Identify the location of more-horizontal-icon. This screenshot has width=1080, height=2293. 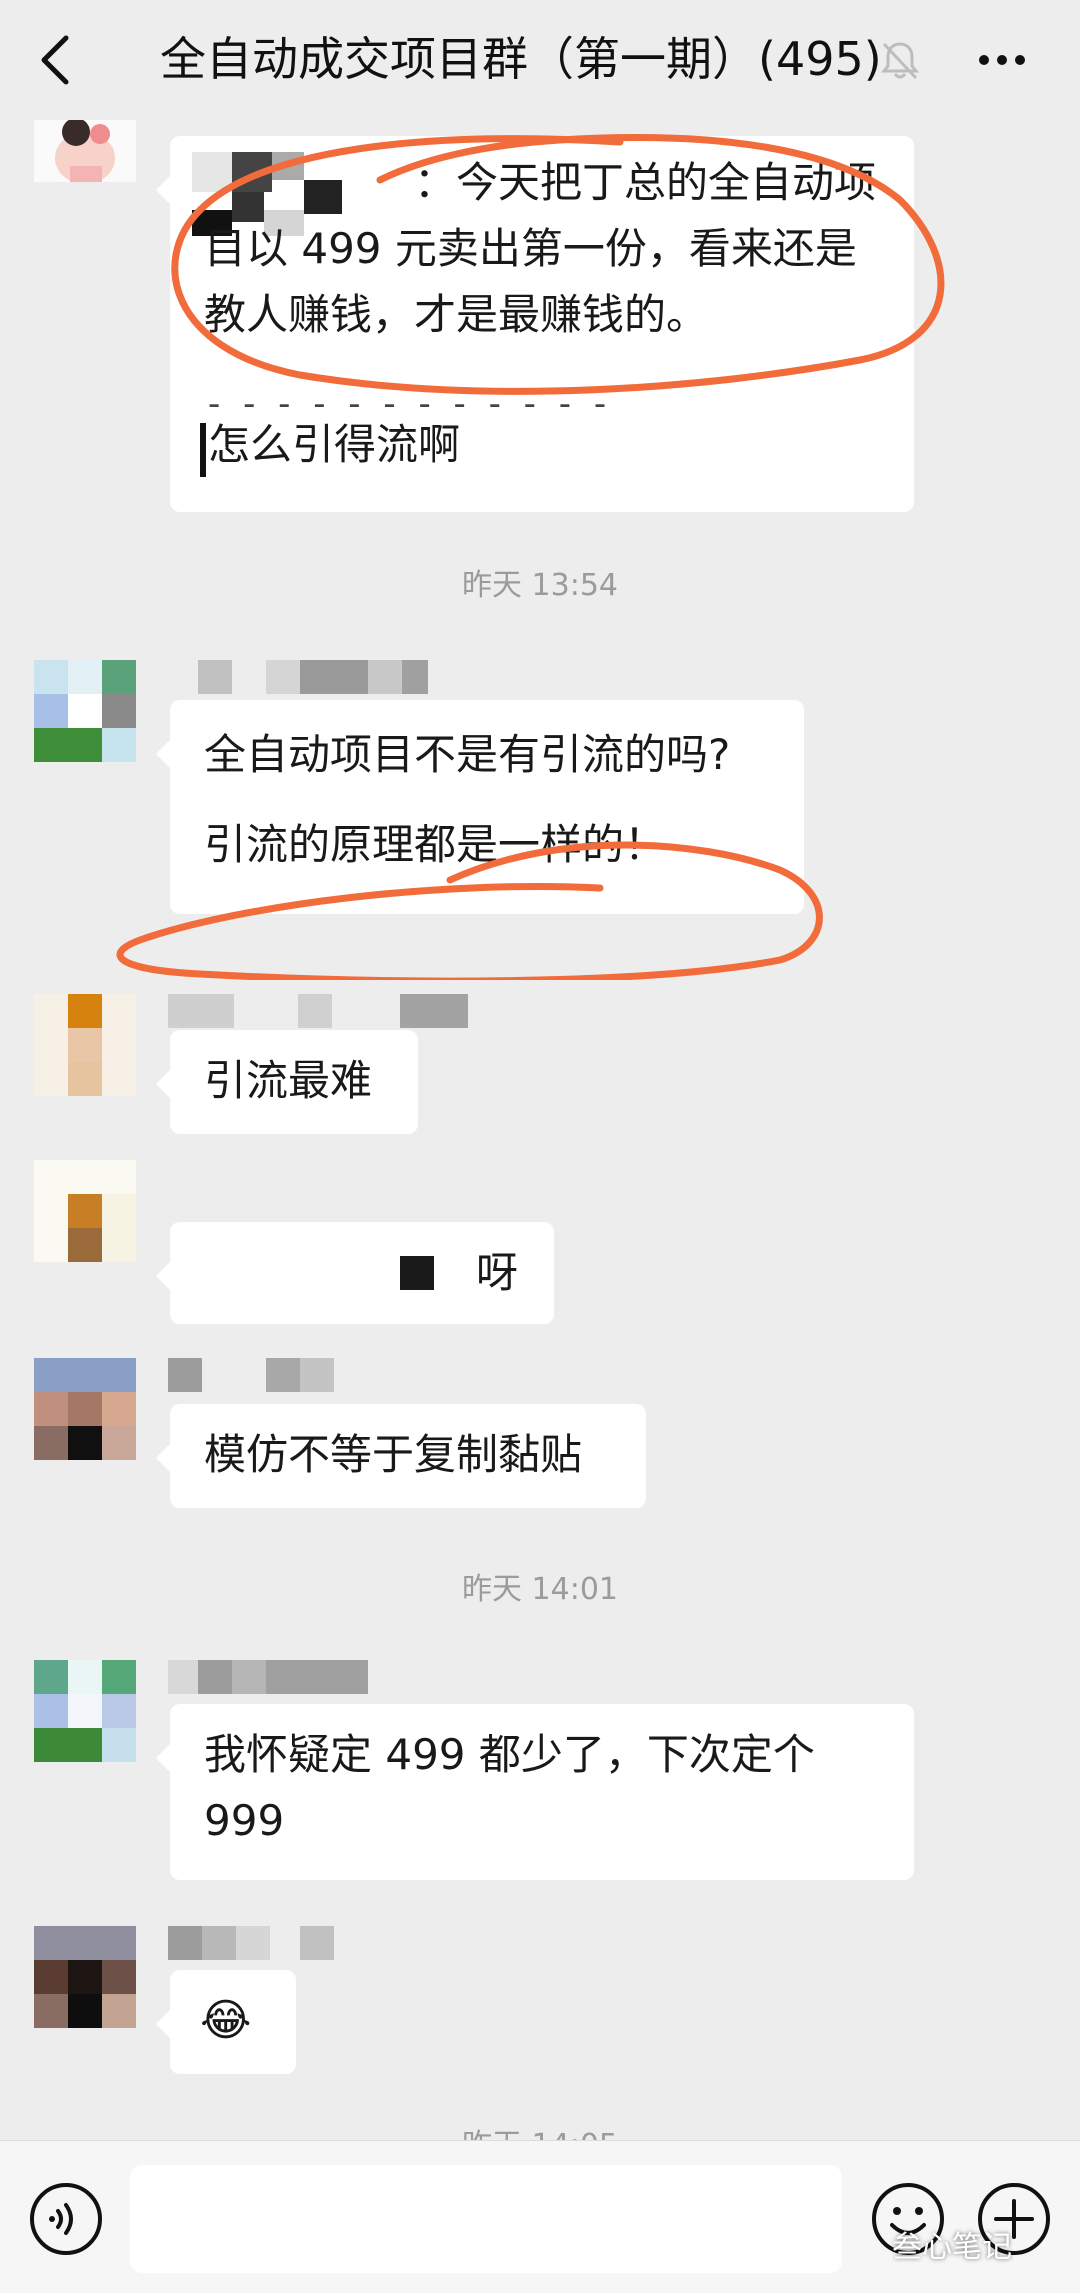
(1002, 60).